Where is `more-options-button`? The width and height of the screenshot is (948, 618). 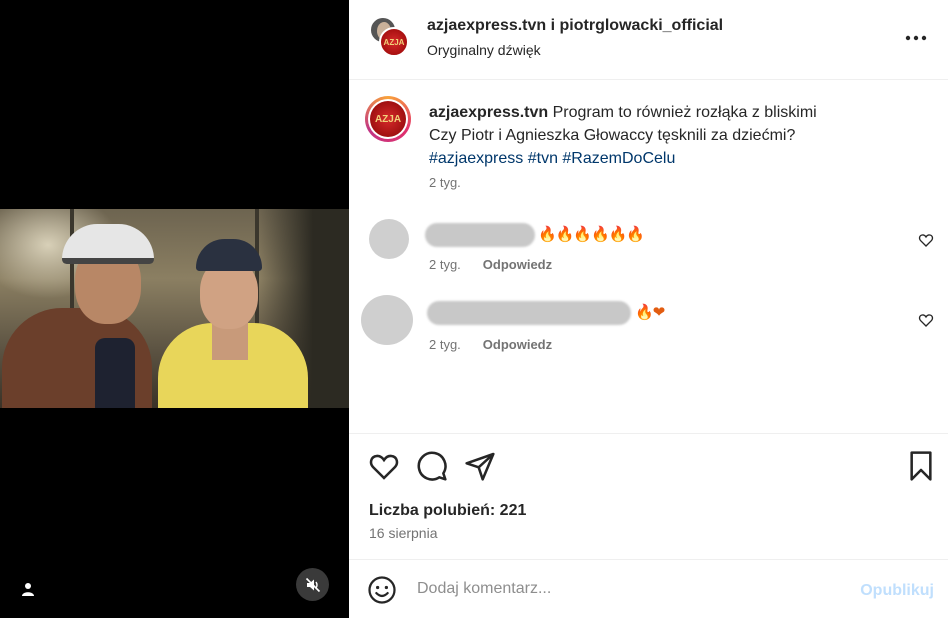 more-options-button is located at coordinates (916, 38).